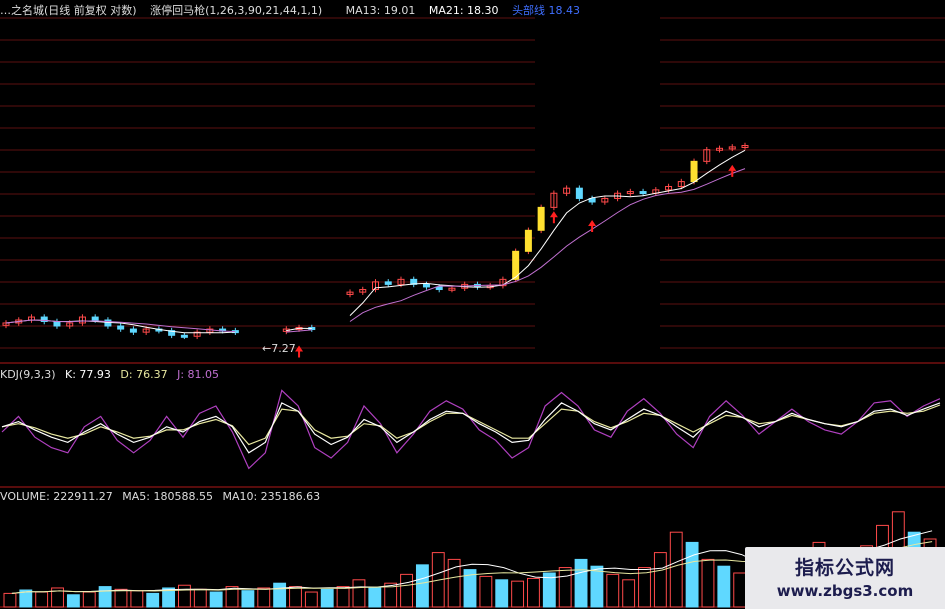 Image resolution: width=945 pixels, height=609 pixels. What do you see at coordinates (463, 10) in the screenshot?
I see `ma21-value: MA21: 18.30` at bounding box center [463, 10].